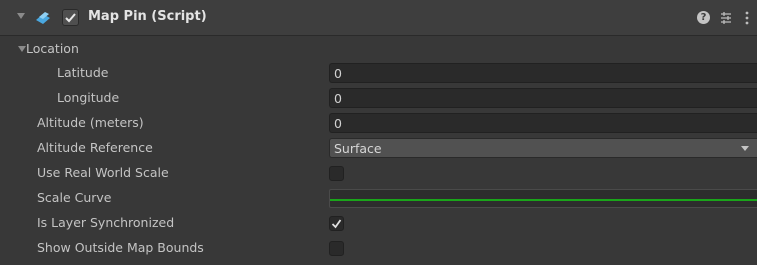  I want to click on longitude-label: Longitude, so click(88, 97).